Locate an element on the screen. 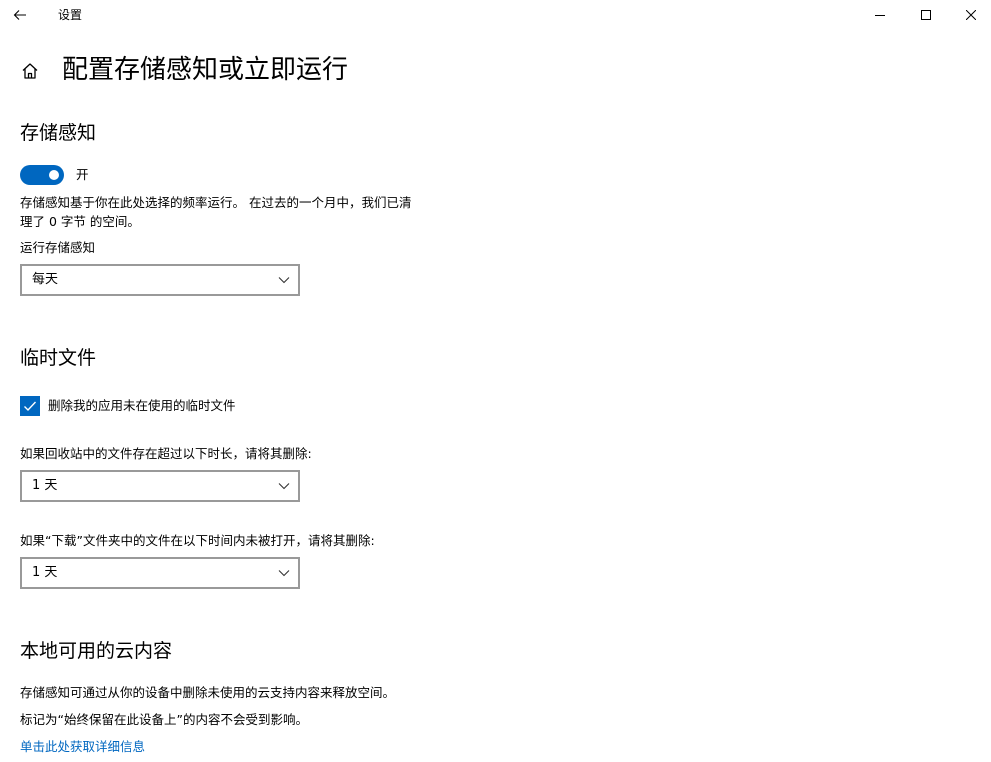  arrow-left-icon is located at coordinates (19, 15).